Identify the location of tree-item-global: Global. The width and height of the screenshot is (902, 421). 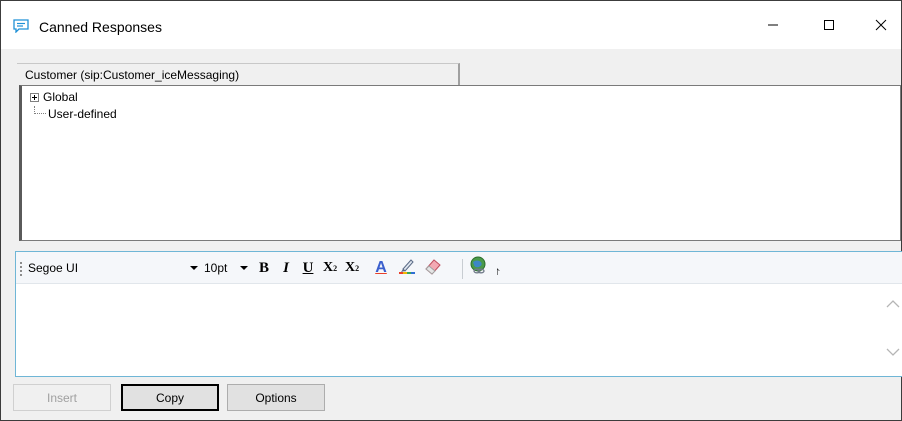
(54, 97).